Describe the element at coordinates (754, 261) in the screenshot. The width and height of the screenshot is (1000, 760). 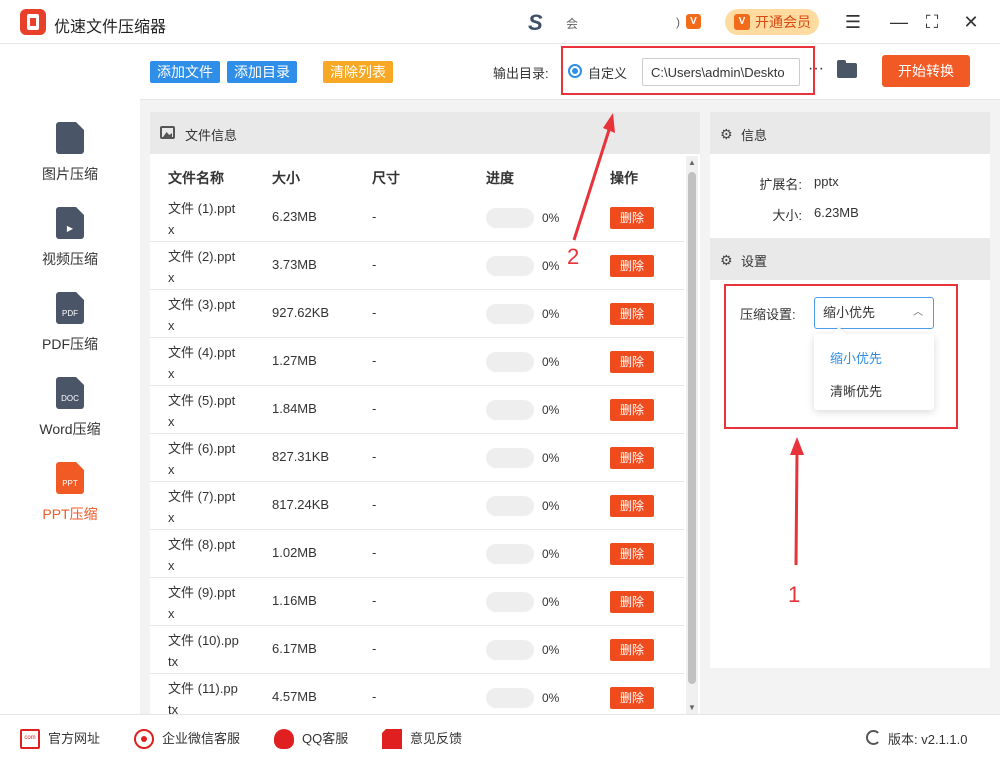
I see `settings-title: 设置` at that location.